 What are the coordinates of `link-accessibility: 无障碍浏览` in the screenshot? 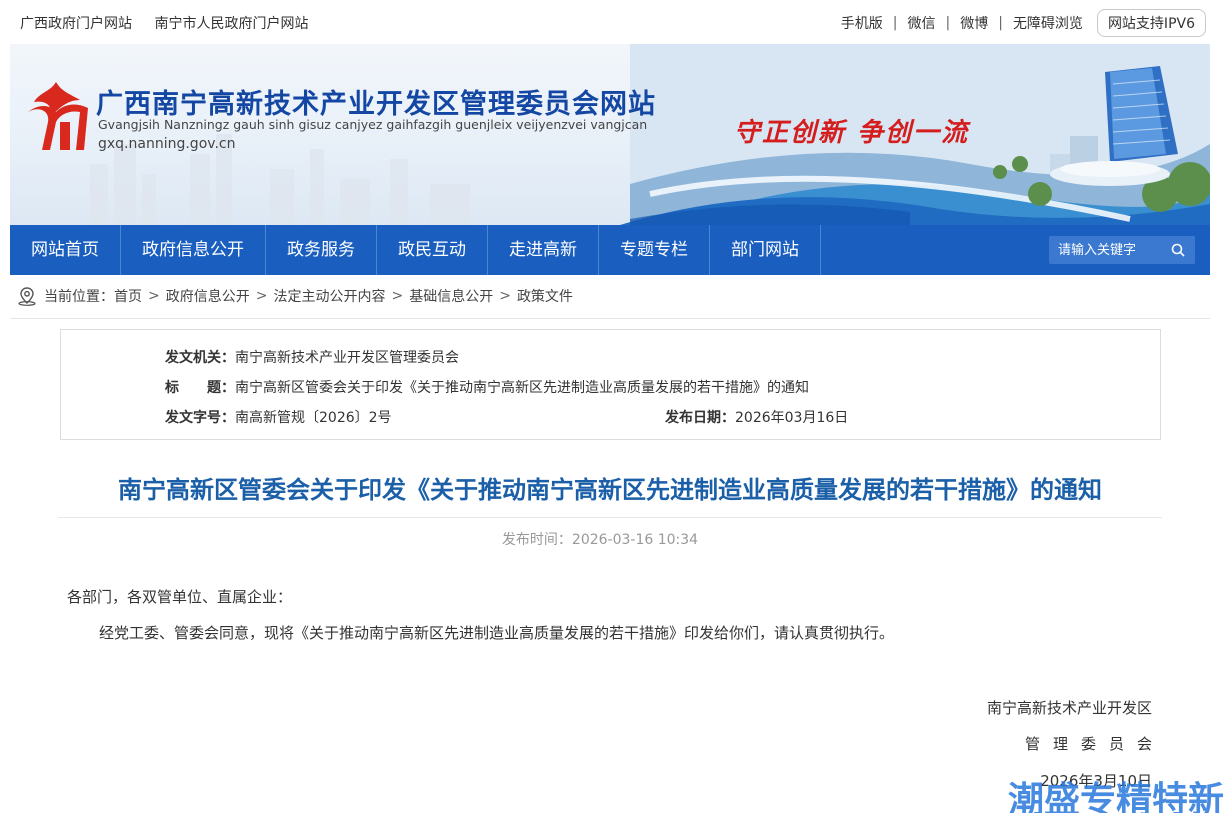 It's located at (1048, 23).